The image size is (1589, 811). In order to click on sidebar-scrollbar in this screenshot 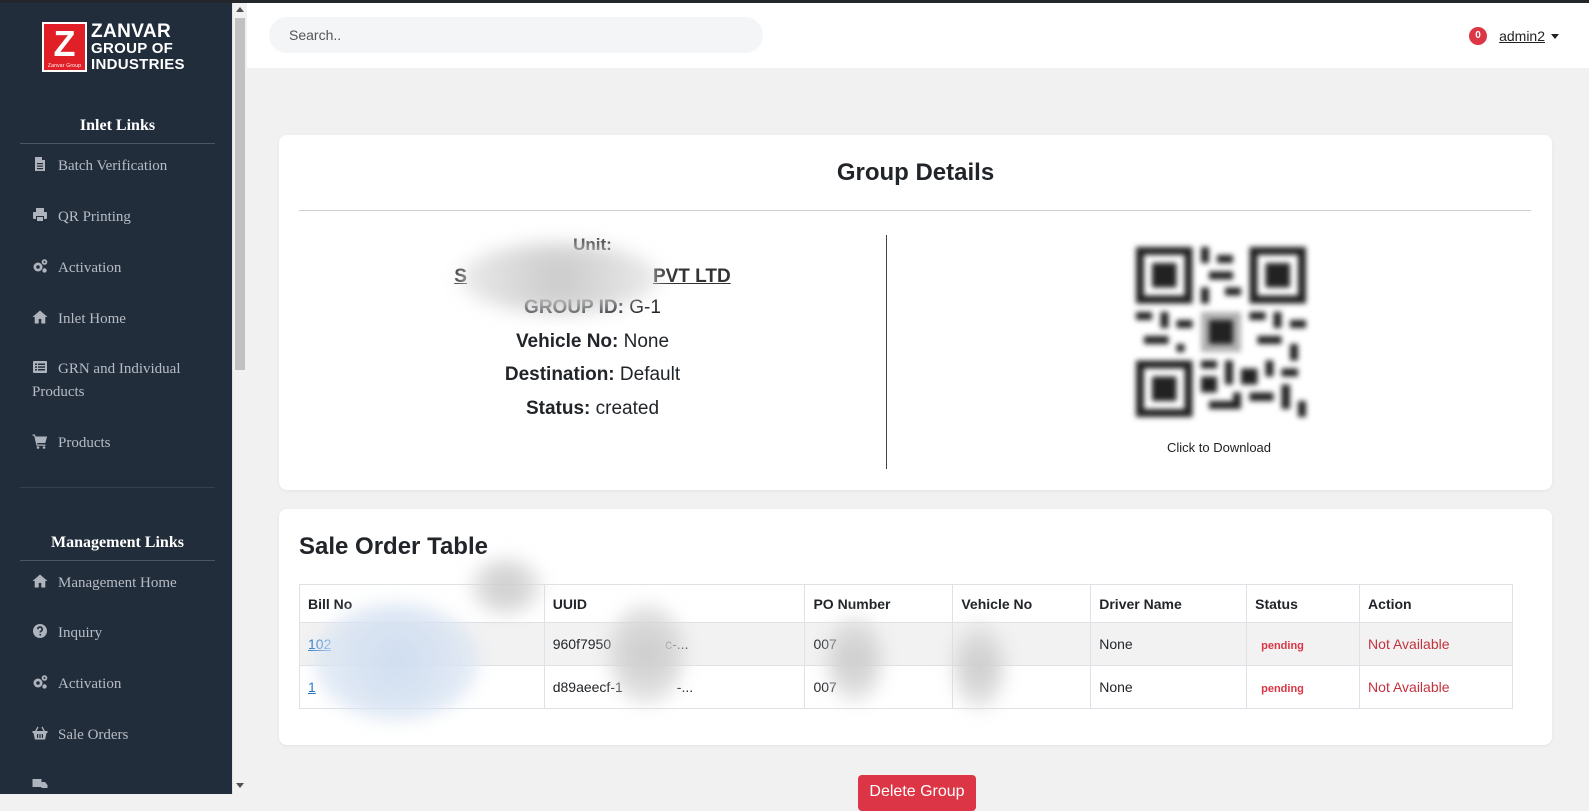, I will do `click(240, 398)`.